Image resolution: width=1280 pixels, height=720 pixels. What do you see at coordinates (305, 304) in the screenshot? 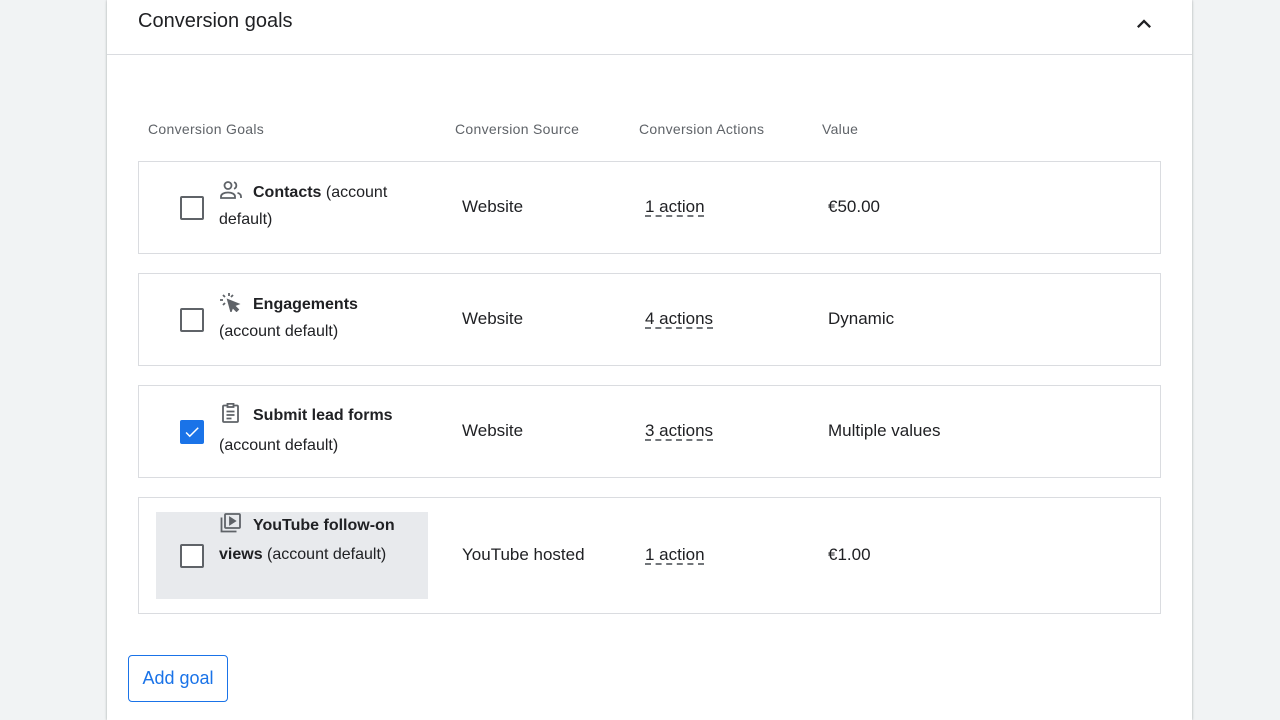
I see `goal-name: Engagements` at bounding box center [305, 304].